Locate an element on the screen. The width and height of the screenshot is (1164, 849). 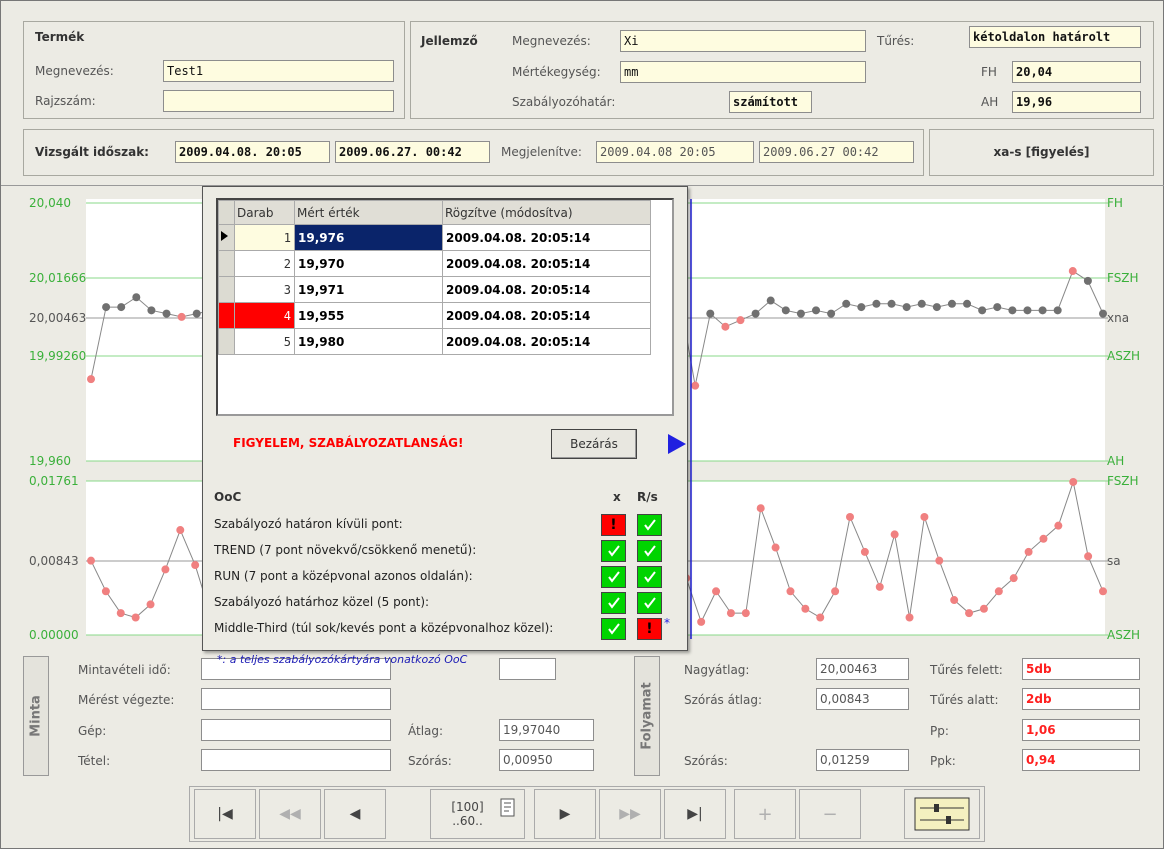
next-record-button: ▶ is located at coordinates (565, 814).